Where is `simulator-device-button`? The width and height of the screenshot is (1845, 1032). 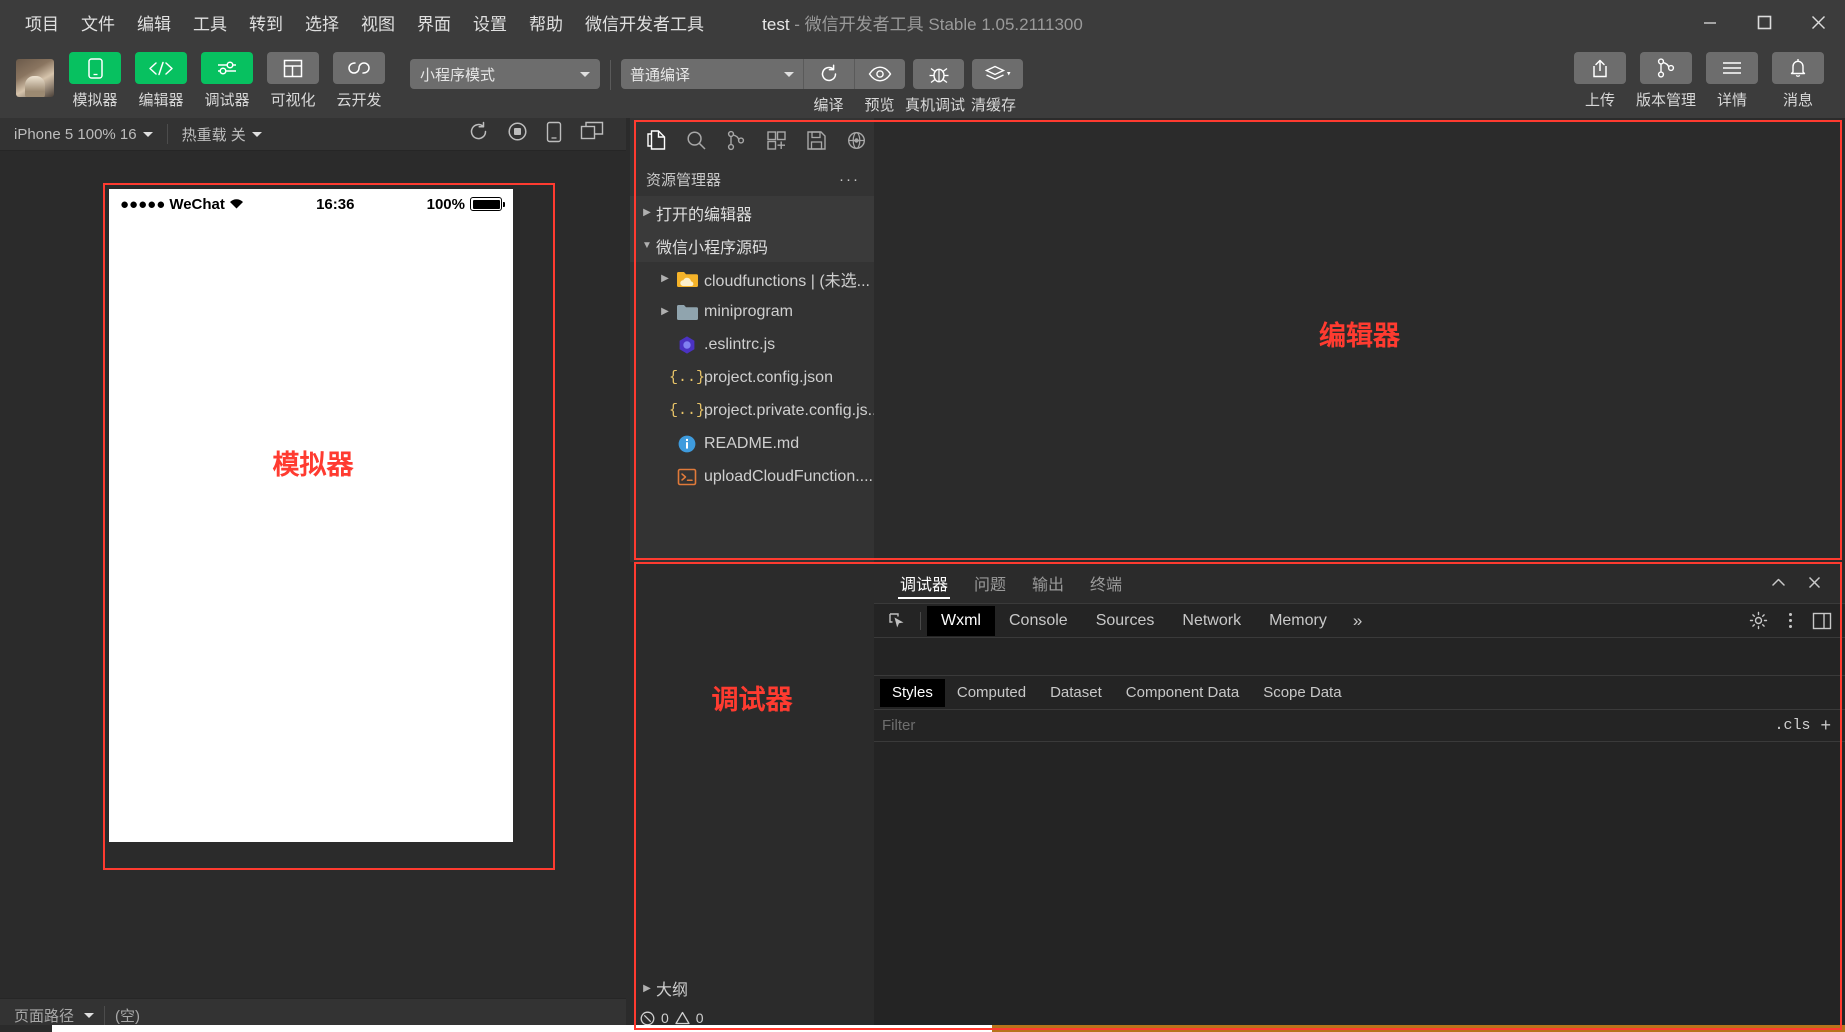 simulator-device-button is located at coordinates (554, 134).